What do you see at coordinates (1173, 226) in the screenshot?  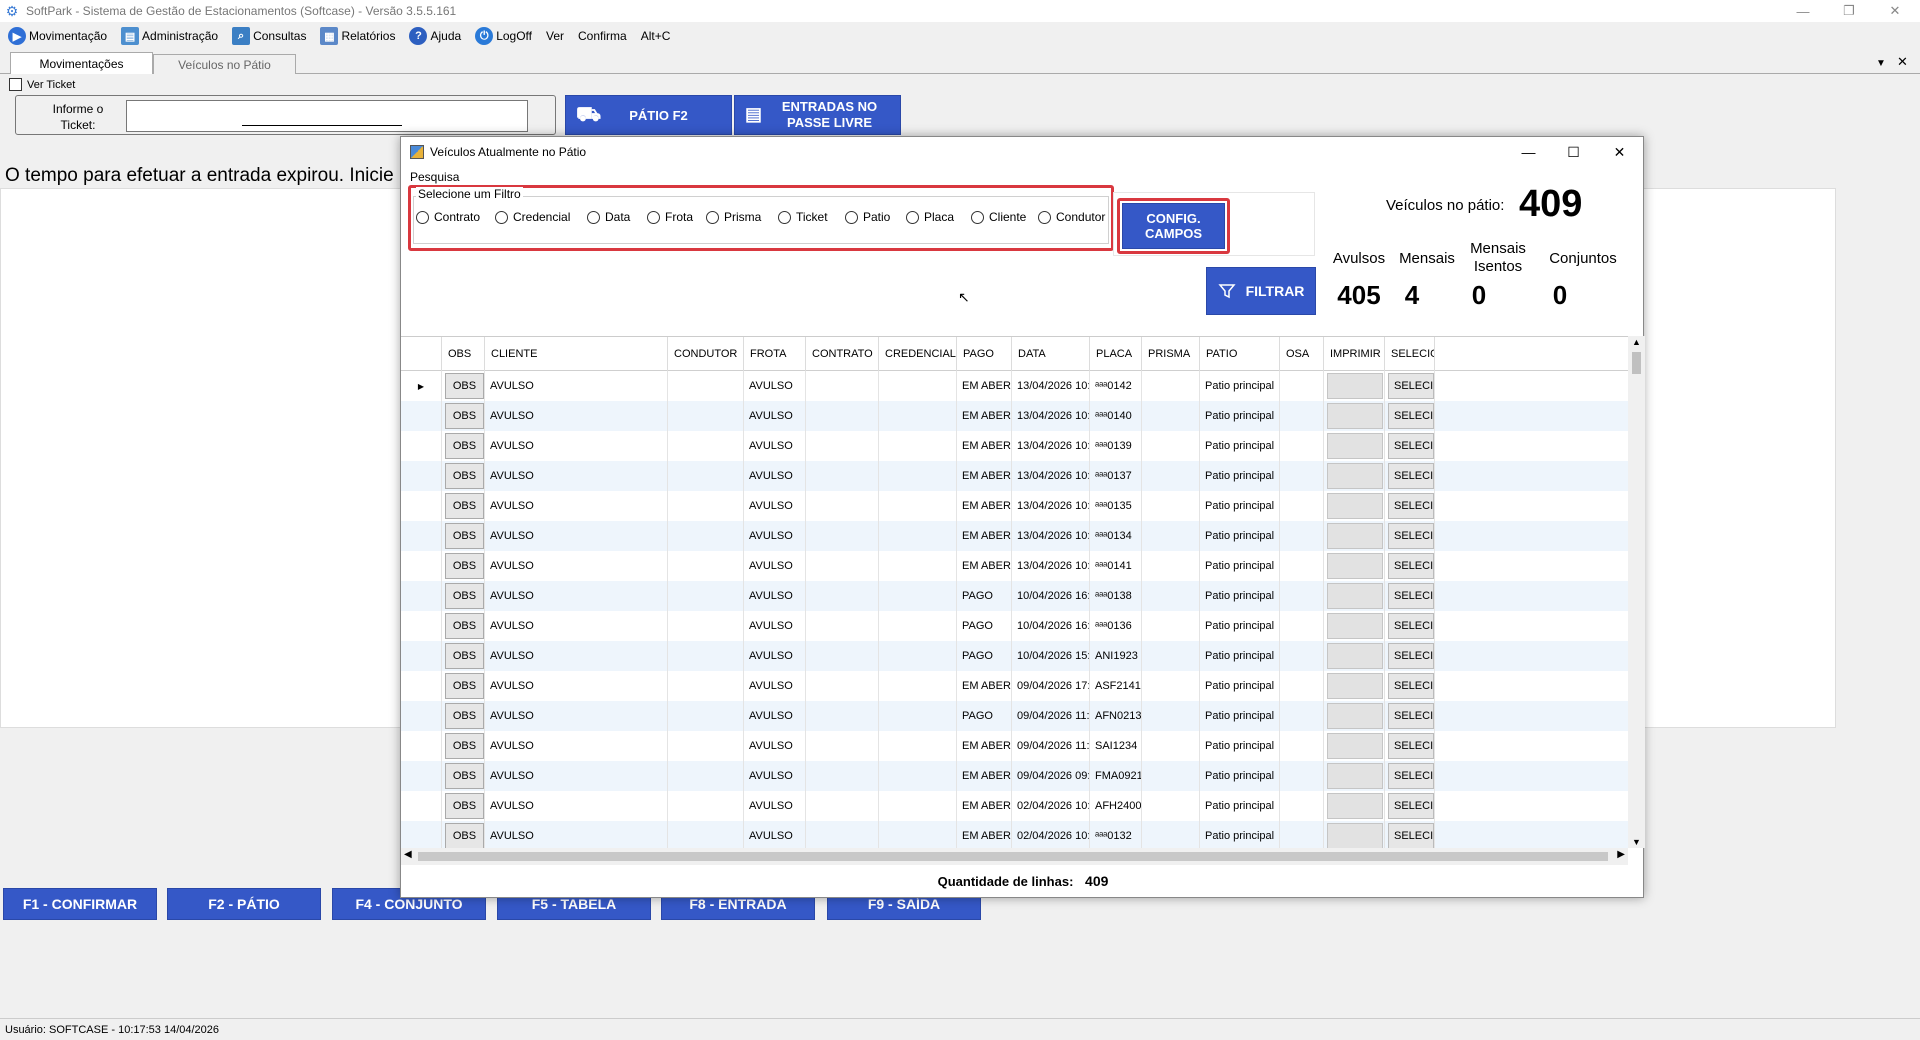 I see `config-campos-button: CONFIG. CAMPOS` at bounding box center [1173, 226].